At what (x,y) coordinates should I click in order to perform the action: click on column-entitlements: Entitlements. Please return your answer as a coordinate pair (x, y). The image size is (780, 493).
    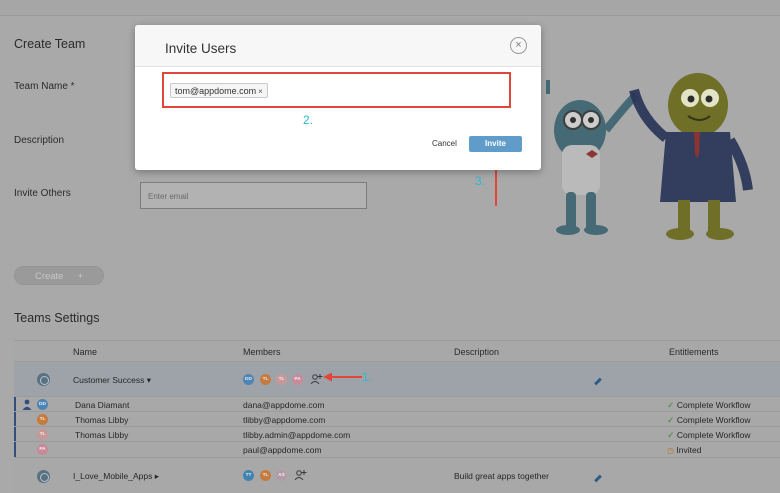
    Looking at the image, I should click on (694, 352).